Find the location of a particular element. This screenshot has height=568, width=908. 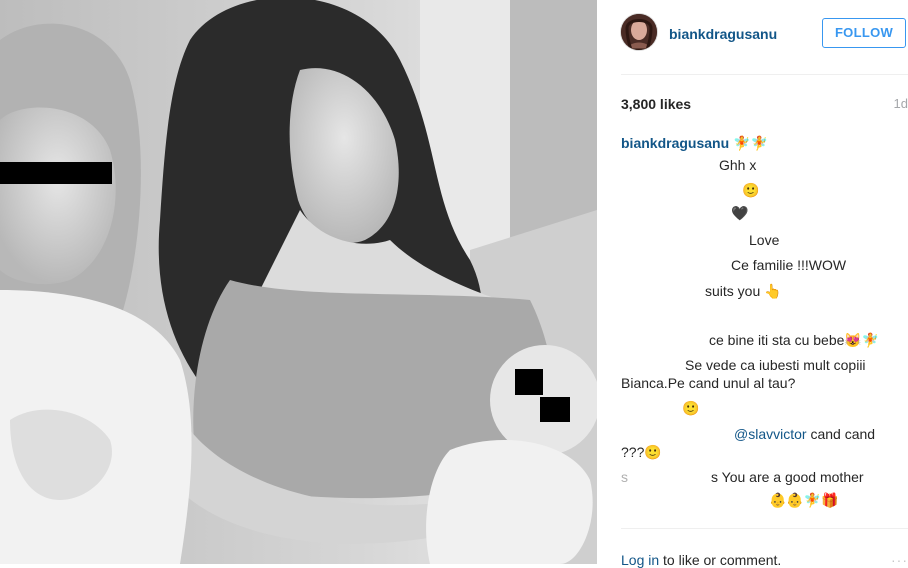

comment-line: @slavvictor cand cand is located at coordinates (804, 434).